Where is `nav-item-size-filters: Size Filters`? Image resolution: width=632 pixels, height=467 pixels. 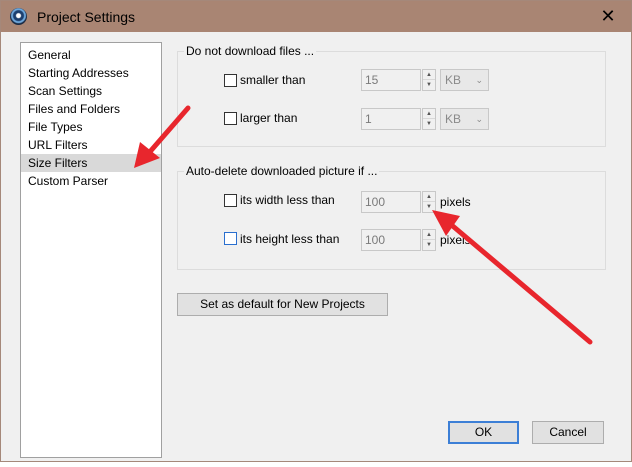
nav-item-size-filters: Size Filters is located at coordinates (91, 163).